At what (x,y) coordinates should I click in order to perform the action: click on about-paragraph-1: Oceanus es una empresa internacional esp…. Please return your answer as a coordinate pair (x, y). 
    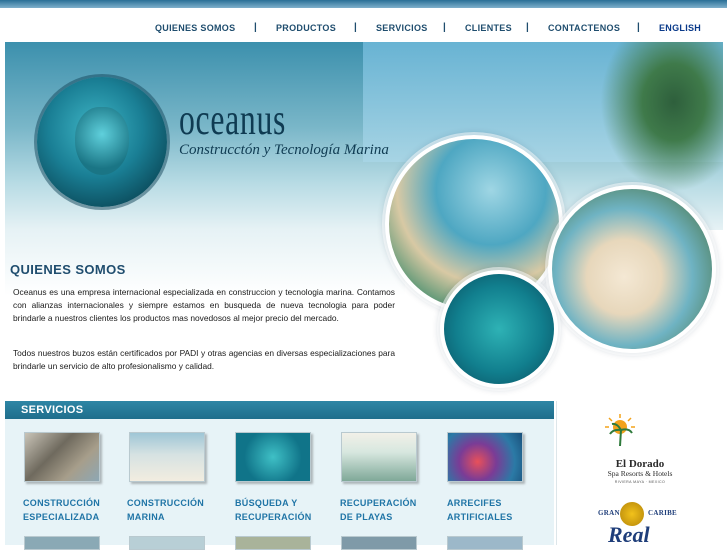
    Looking at the image, I should click on (204, 305).